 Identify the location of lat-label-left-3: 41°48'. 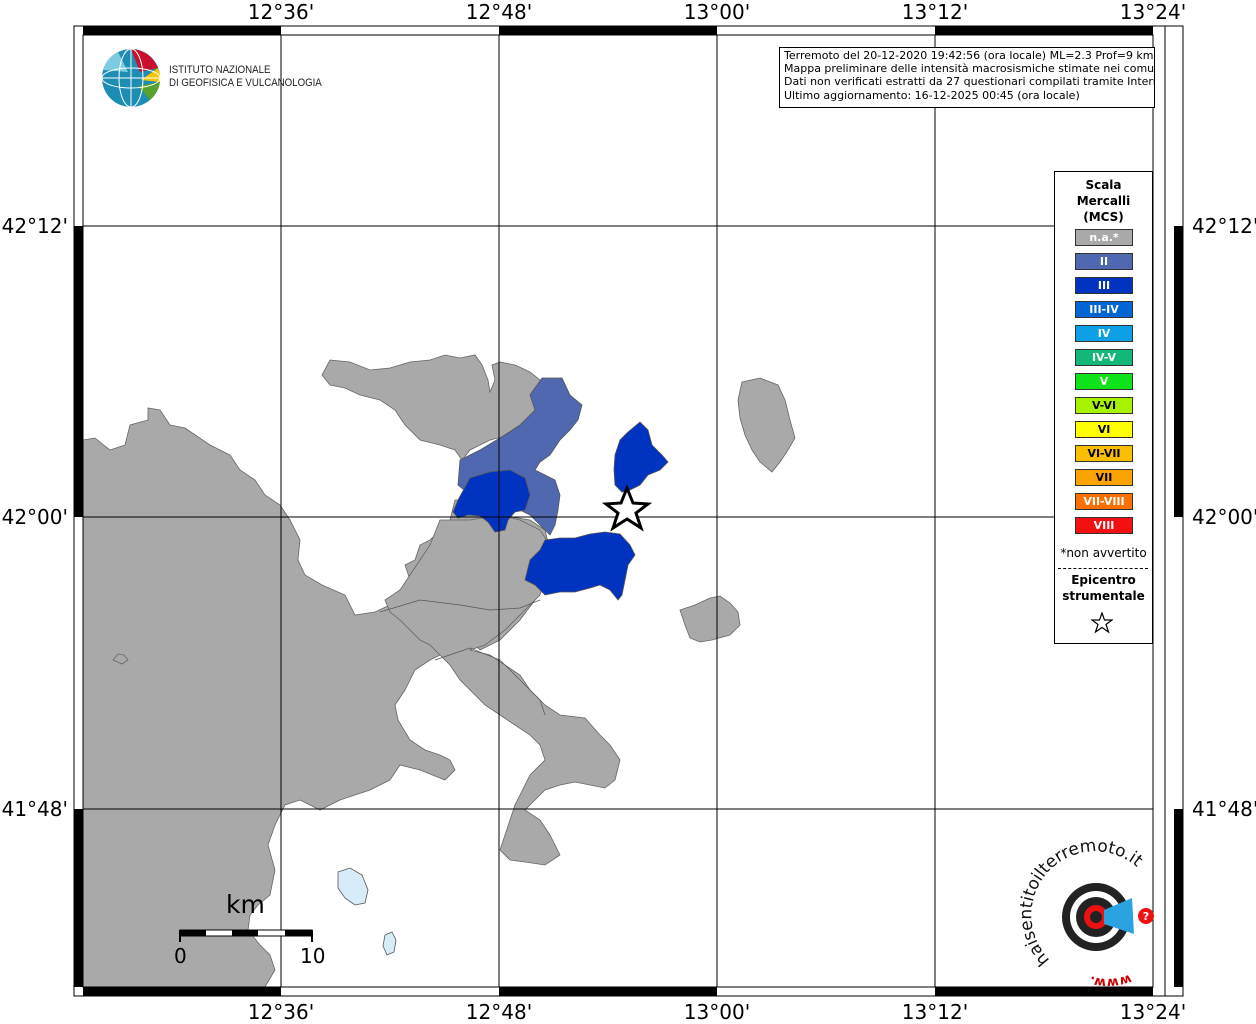
(34, 809).